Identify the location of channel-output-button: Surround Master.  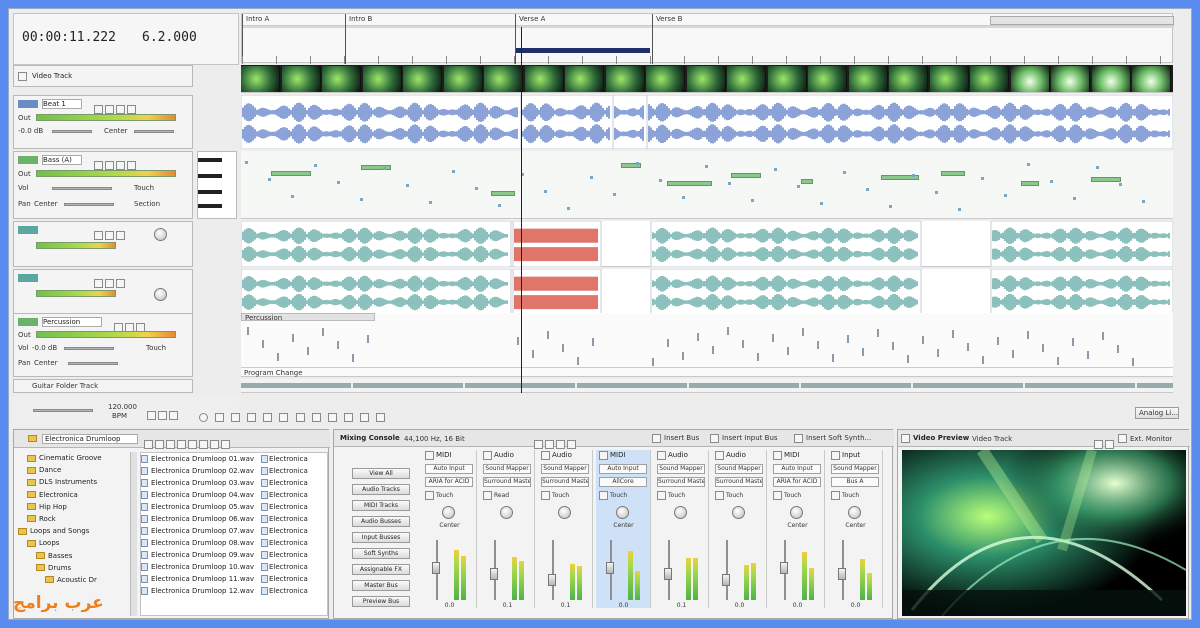
(565, 482).